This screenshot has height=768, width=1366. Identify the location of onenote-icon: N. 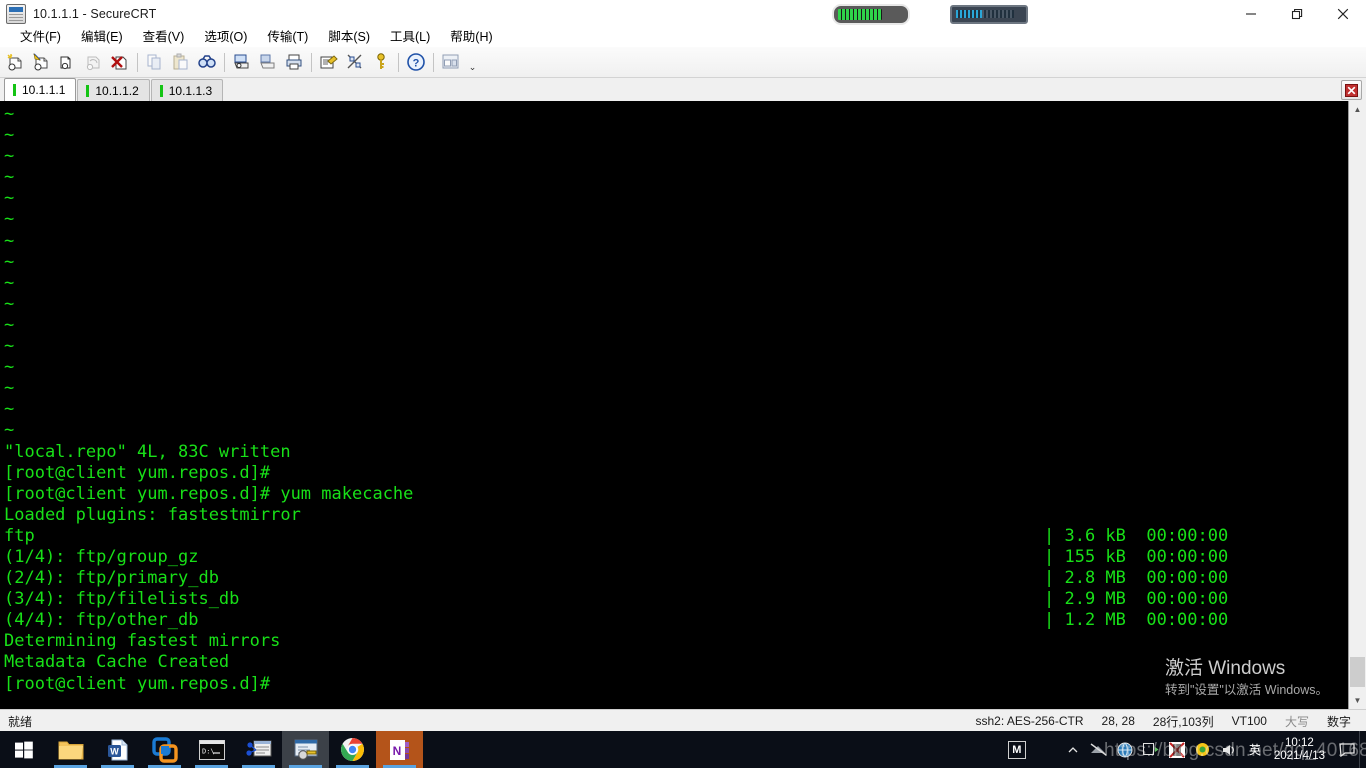
(399, 749).